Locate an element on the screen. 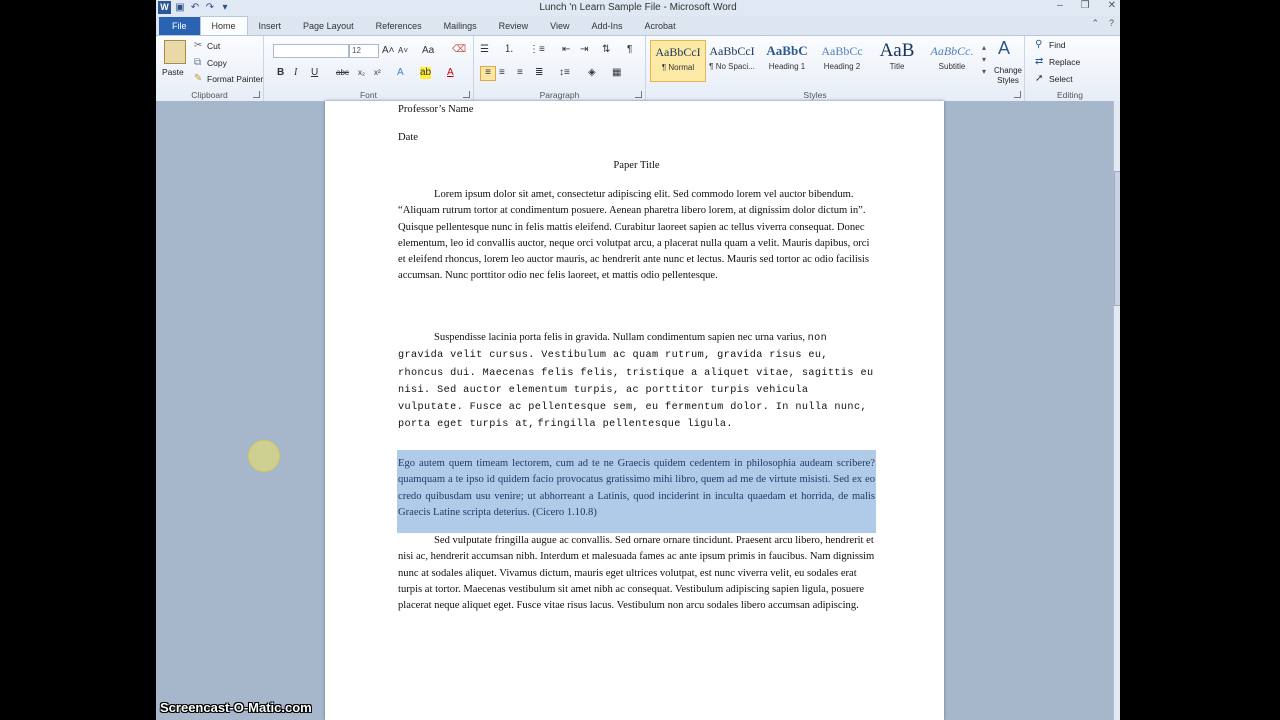 This screenshot has height=720, width=1280. style-heading-2: AaBbCc Heading 2 is located at coordinates (842, 60).